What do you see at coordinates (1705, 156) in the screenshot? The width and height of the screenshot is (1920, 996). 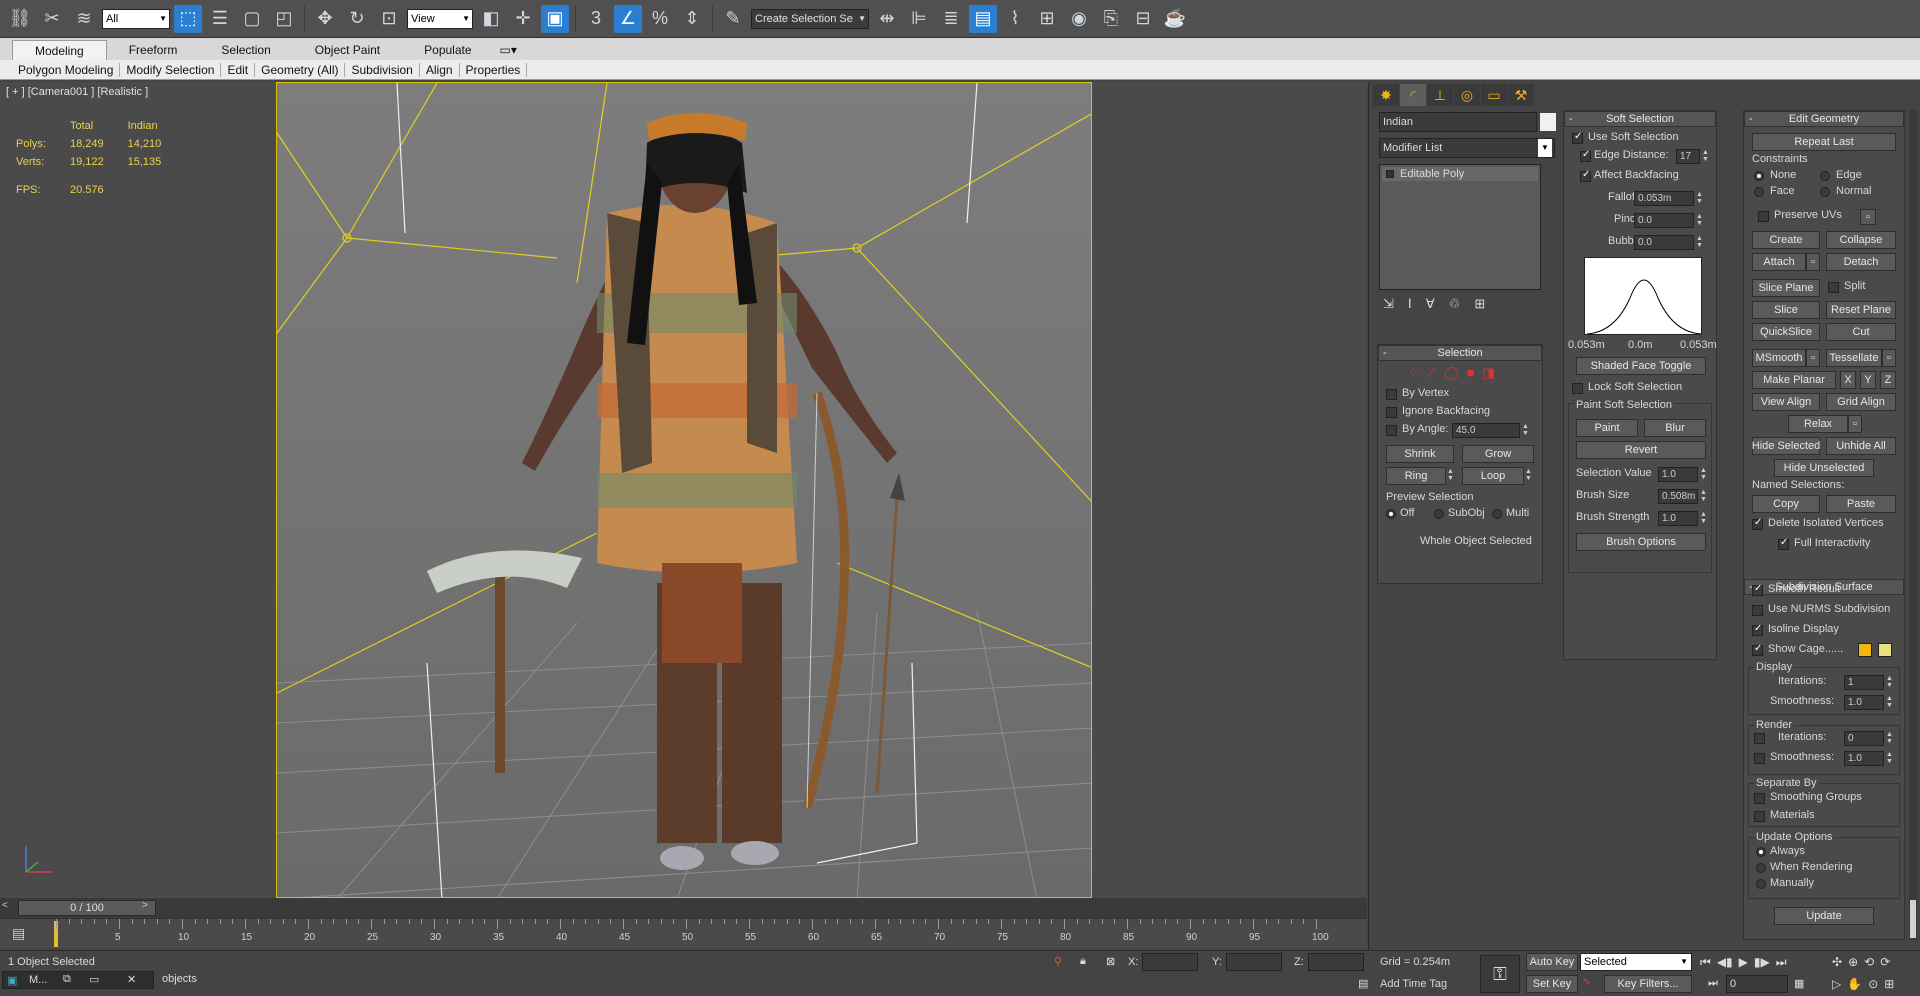 I see `edge-distance-spinner-arrows: ▲ ▼` at bounding box center [1705, 156].